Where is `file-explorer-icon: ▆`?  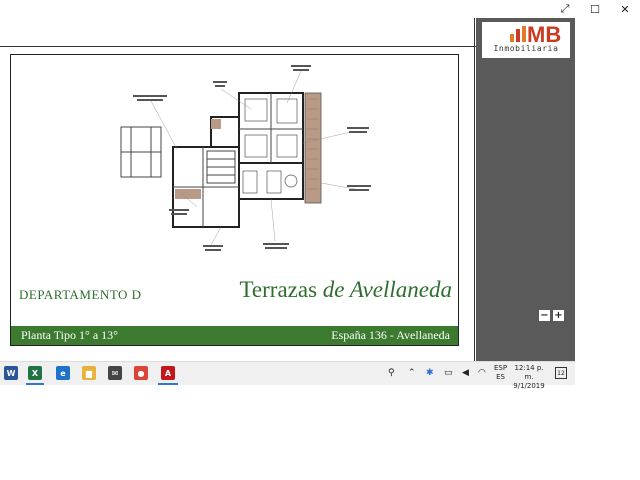
file-explorer-icon: ▆ is located at coordinates (89, 373).